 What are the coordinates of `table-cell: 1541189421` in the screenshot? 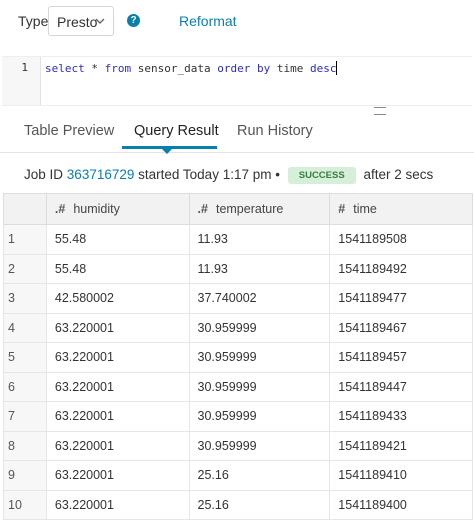 It's located at (401, 445).